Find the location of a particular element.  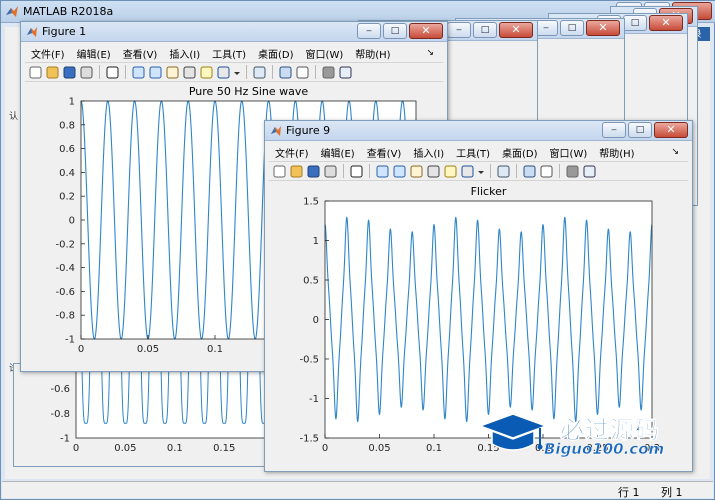

y-tick-label: 1 is located at coordinates (316, 241).